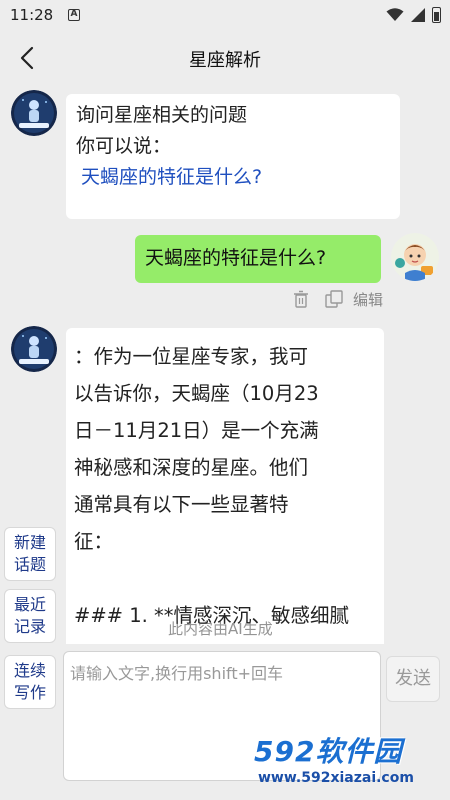 The width and height of the screenshot is (450, 800). What do you see at coordinates (29, 542) in the screenshot?
I see `new-topic-label-1: 新建` at bounding box center [29, 542].